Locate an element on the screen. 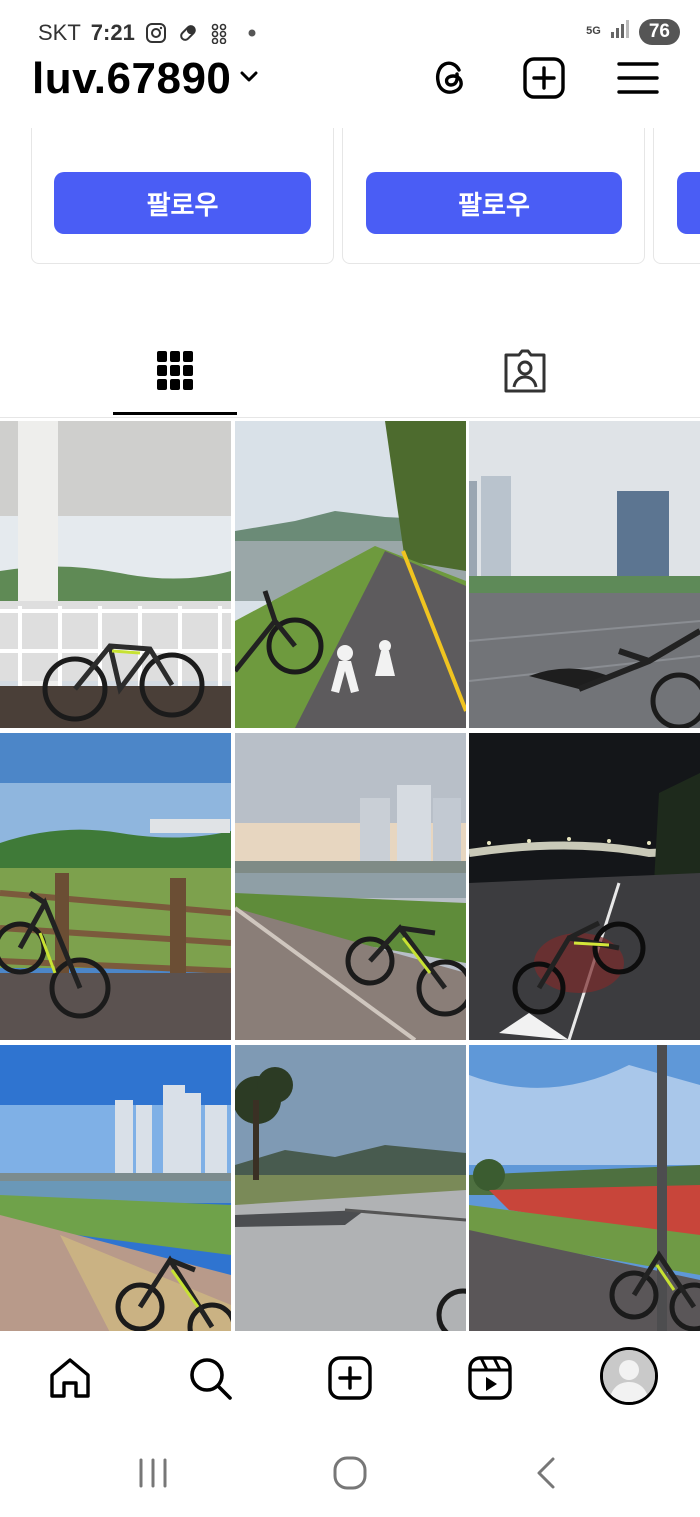 The image size is (700, 1517). network-badge: 5G is located at coordinates (593, 31).